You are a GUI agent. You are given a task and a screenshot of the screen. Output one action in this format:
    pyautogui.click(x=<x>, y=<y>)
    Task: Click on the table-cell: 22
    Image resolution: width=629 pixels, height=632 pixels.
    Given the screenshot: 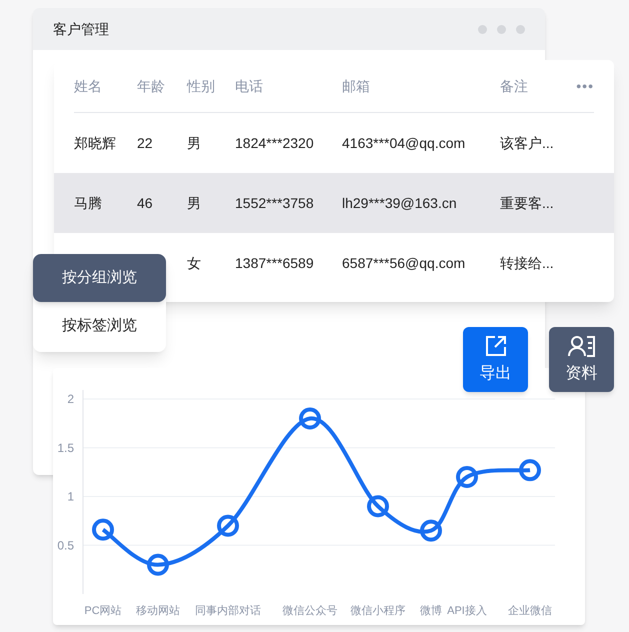 What is the action you would take?
    pyautogui.click(x=145, y=142)
    